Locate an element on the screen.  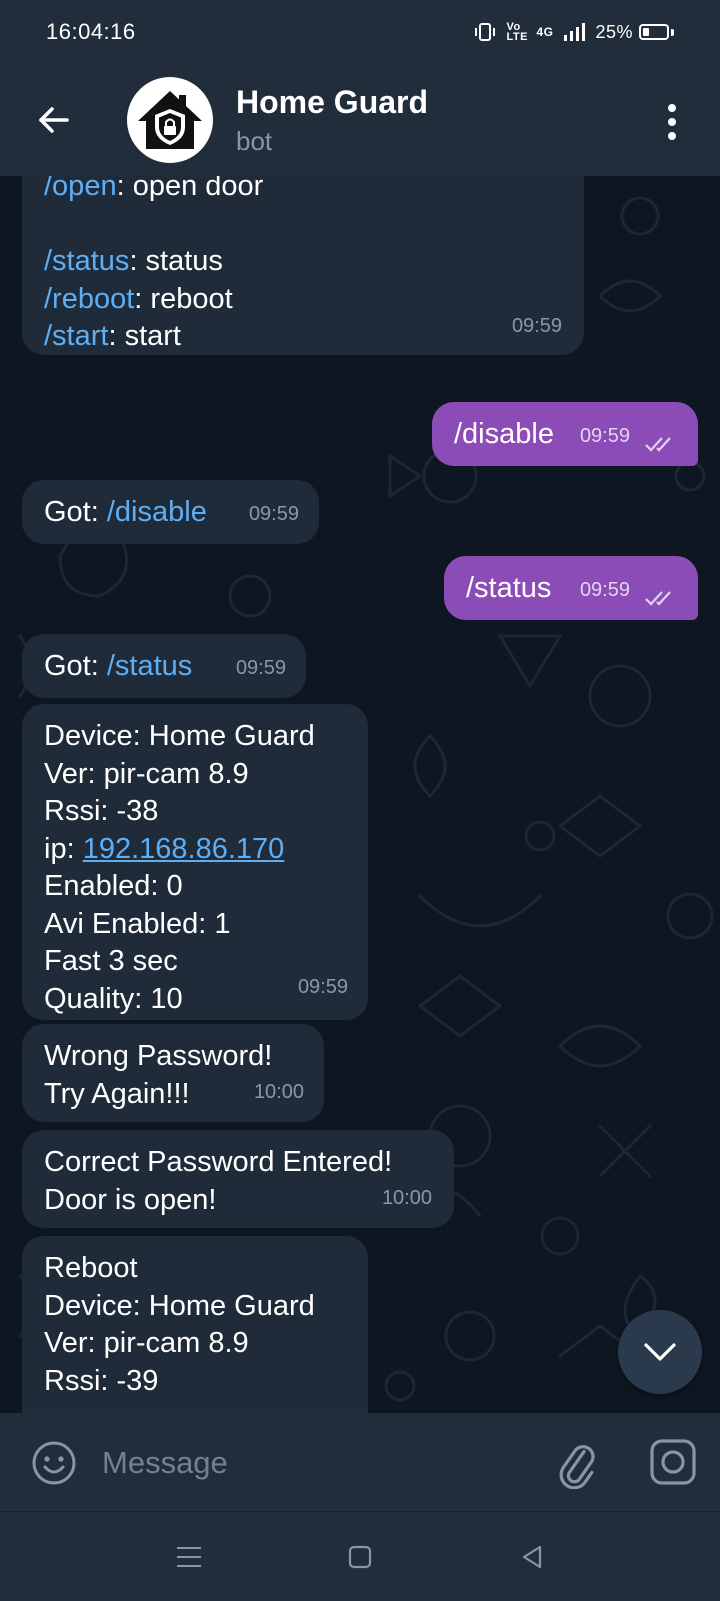
info-line: Rssi: -38 is located at coordinates (101, 811).